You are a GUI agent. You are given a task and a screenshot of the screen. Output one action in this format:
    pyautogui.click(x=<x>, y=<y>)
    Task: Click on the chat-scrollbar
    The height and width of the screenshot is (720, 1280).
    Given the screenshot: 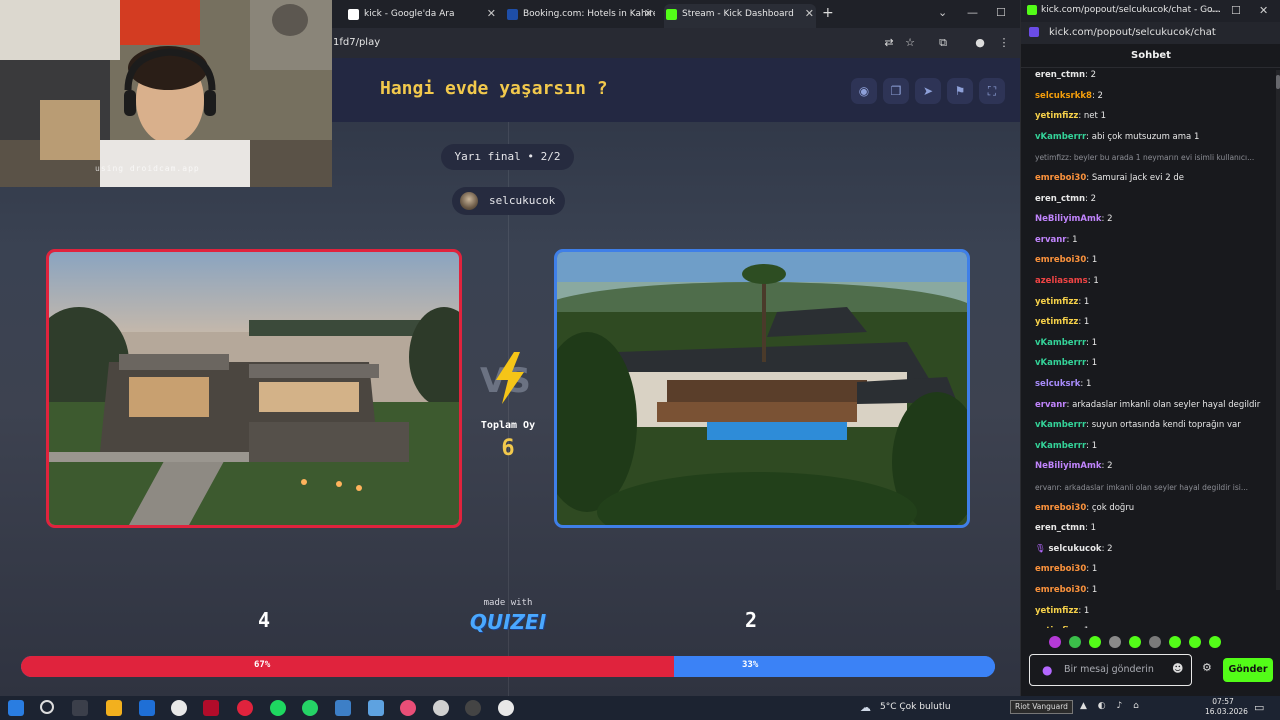 What is the action you would take?
    pyautogui.click(x=1278, y=330)
    